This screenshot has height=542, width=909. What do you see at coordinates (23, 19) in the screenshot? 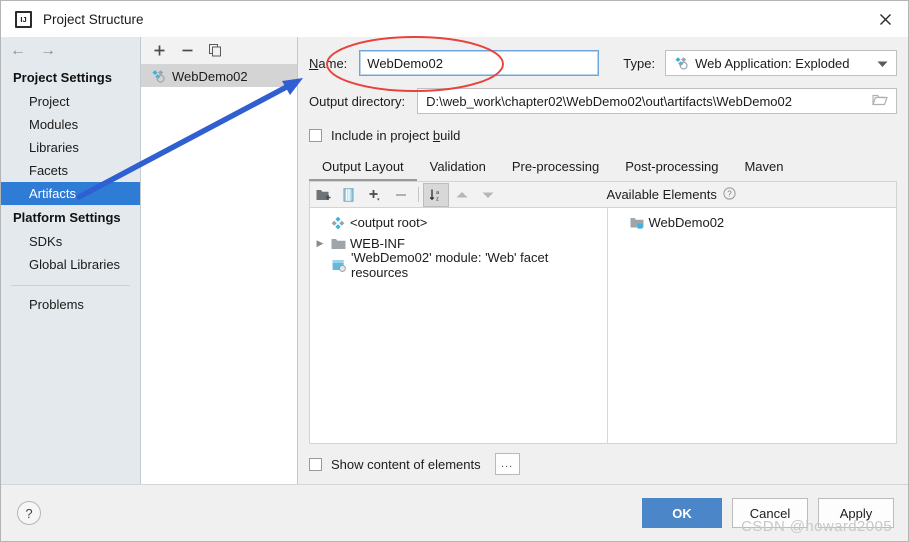
I see `intellij-idea-icon` at bounding box center [23, 19].